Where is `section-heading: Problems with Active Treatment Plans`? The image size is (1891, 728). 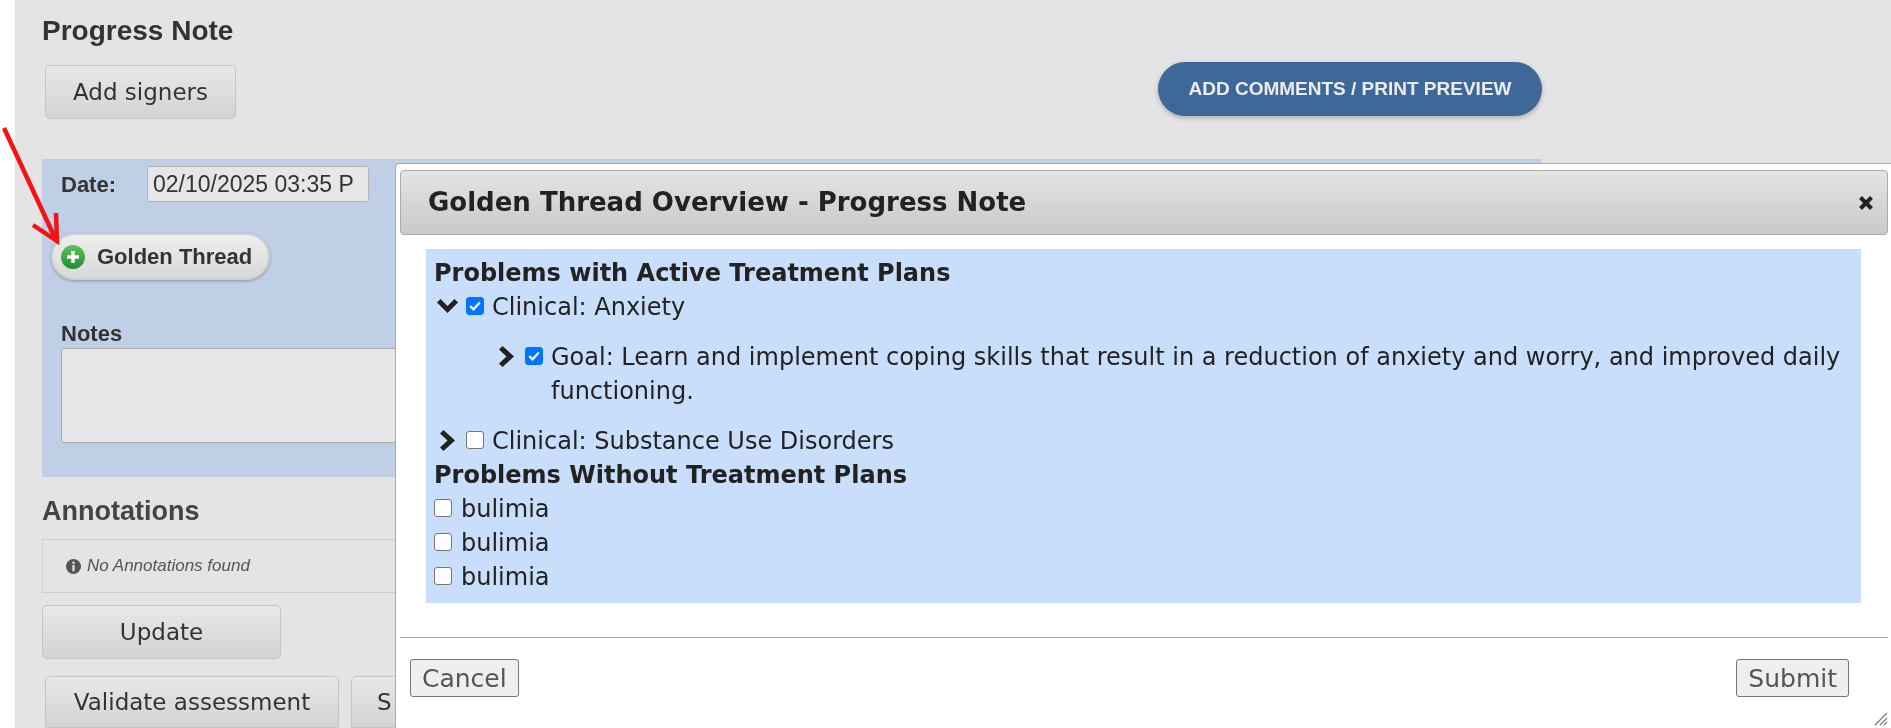
section-heading: Problems with Active Treatment Plans is located at coordinates (693, 273).